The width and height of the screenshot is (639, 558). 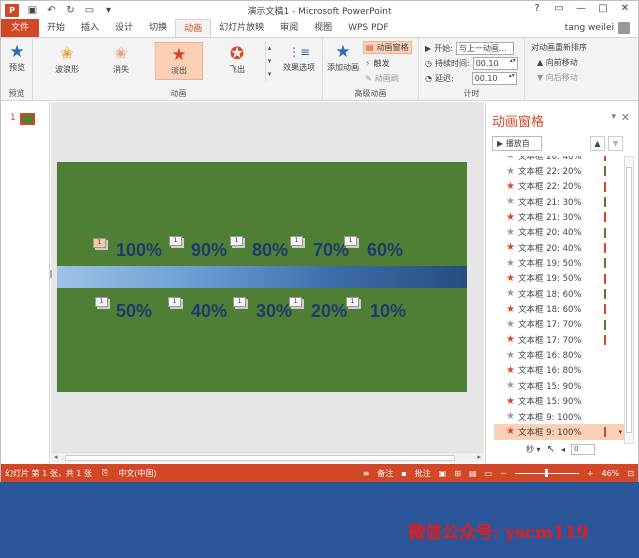 I want to click on text-box-90: 90%, so click(x=209, y=250).